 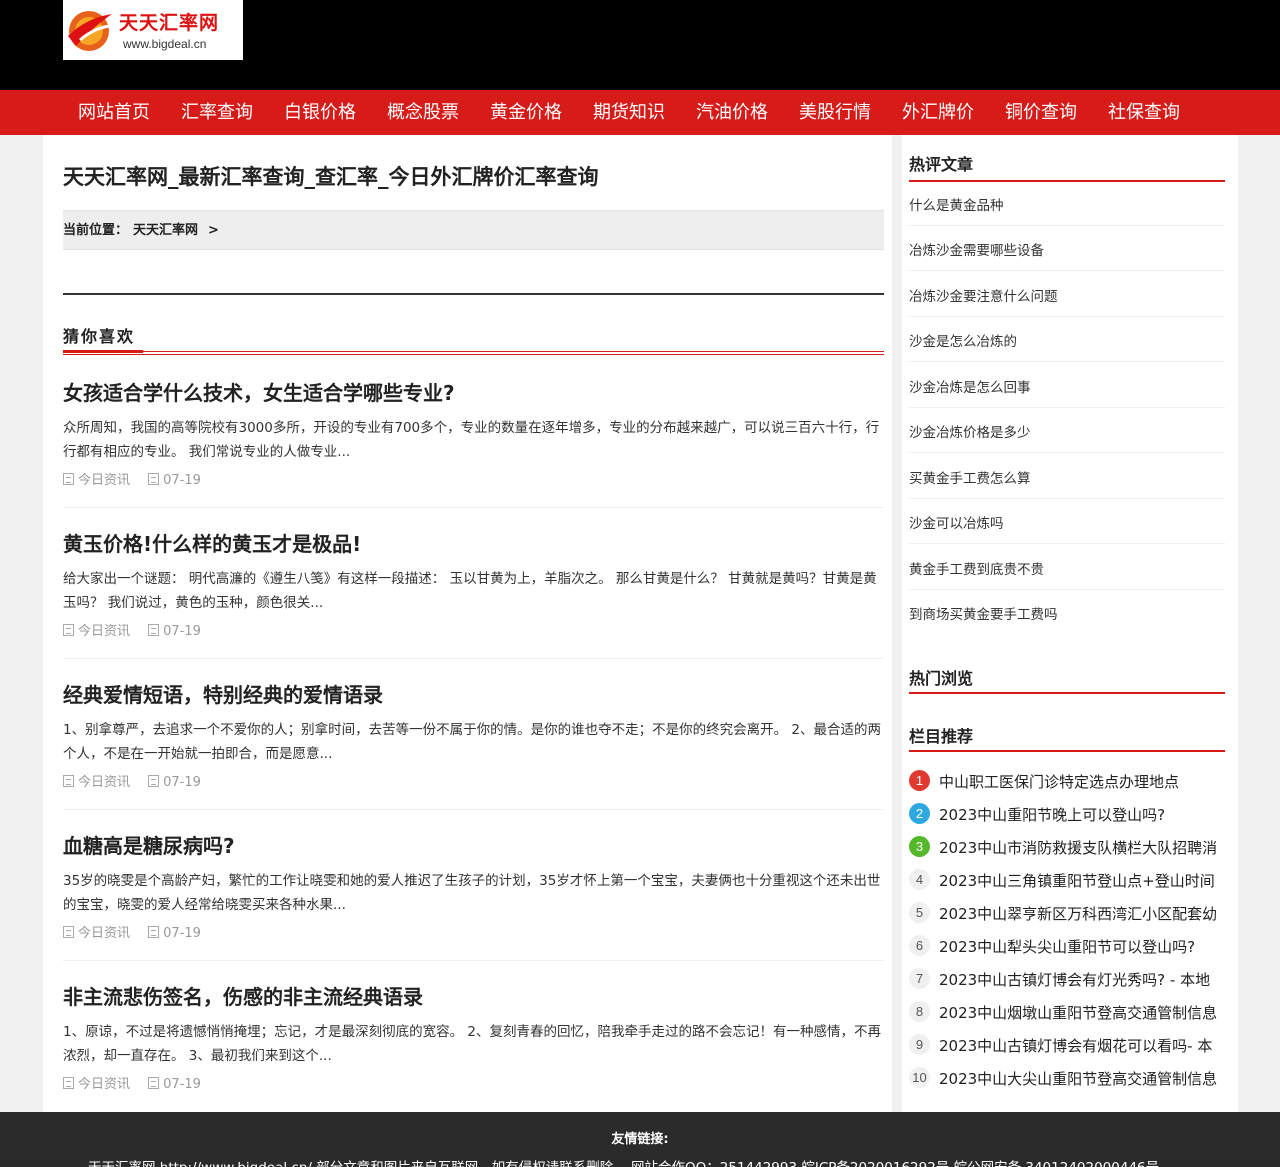 I want to click on rank-badge: 1, so click(x=919, y=780).